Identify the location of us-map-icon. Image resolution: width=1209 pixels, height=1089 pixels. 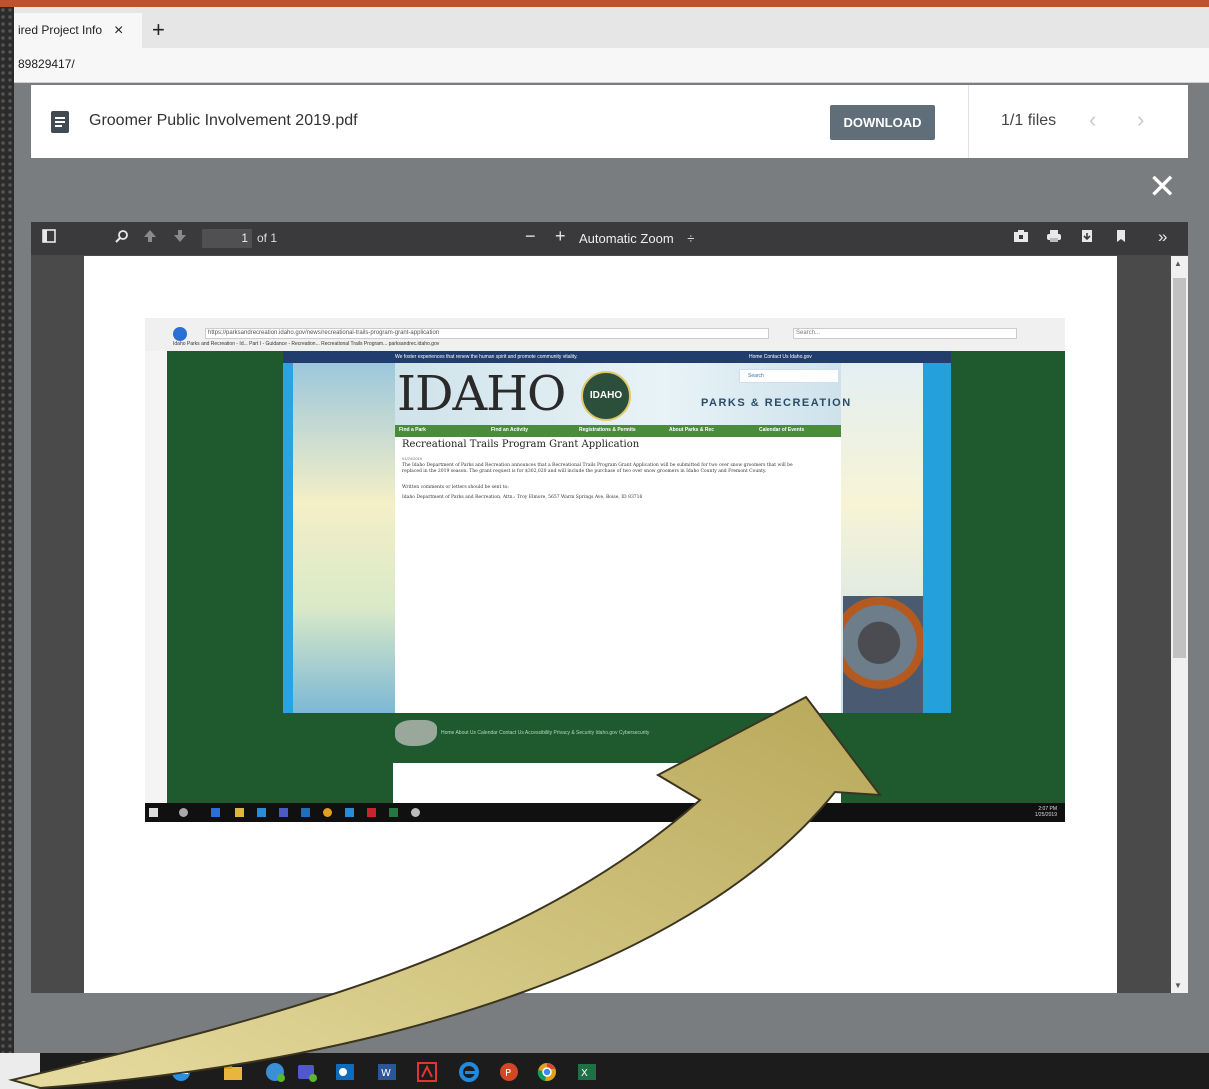
(416, 733).